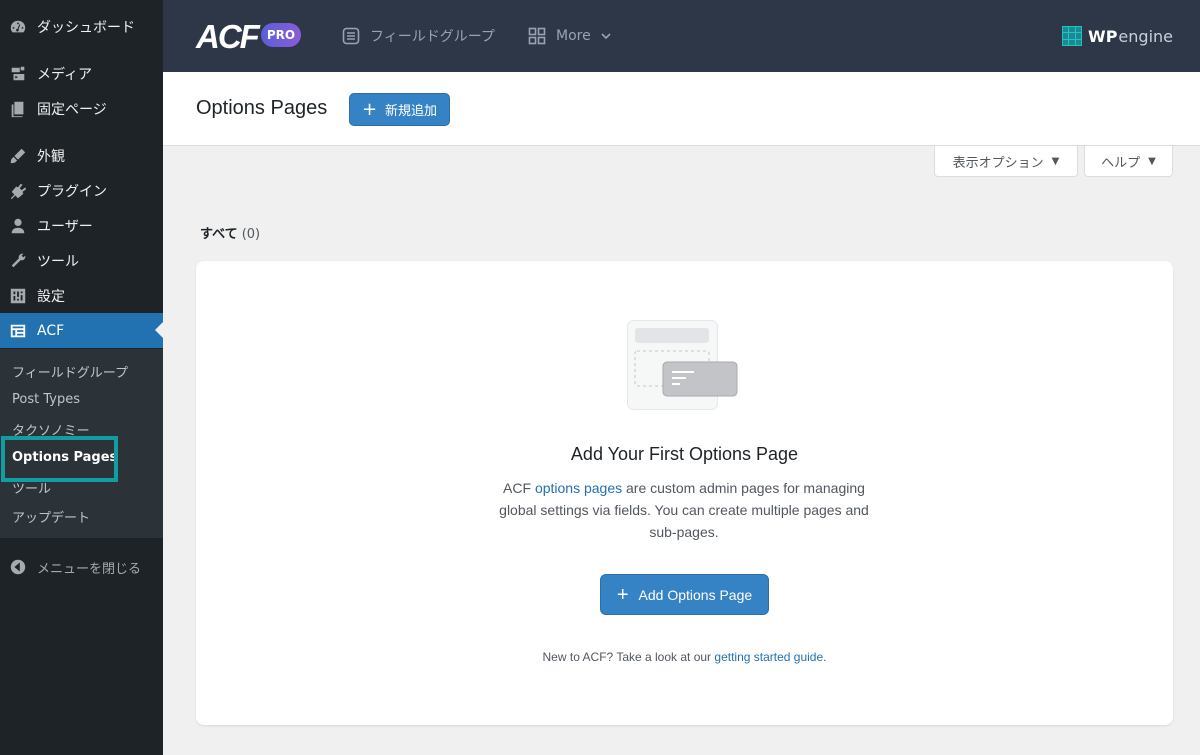 Image resolution: width=1200 pixels, height=755 pixels. Describe the element at coordinates (1145, 36) in the screenshot. I see `wp-engine-engine-text: engine` at that location.